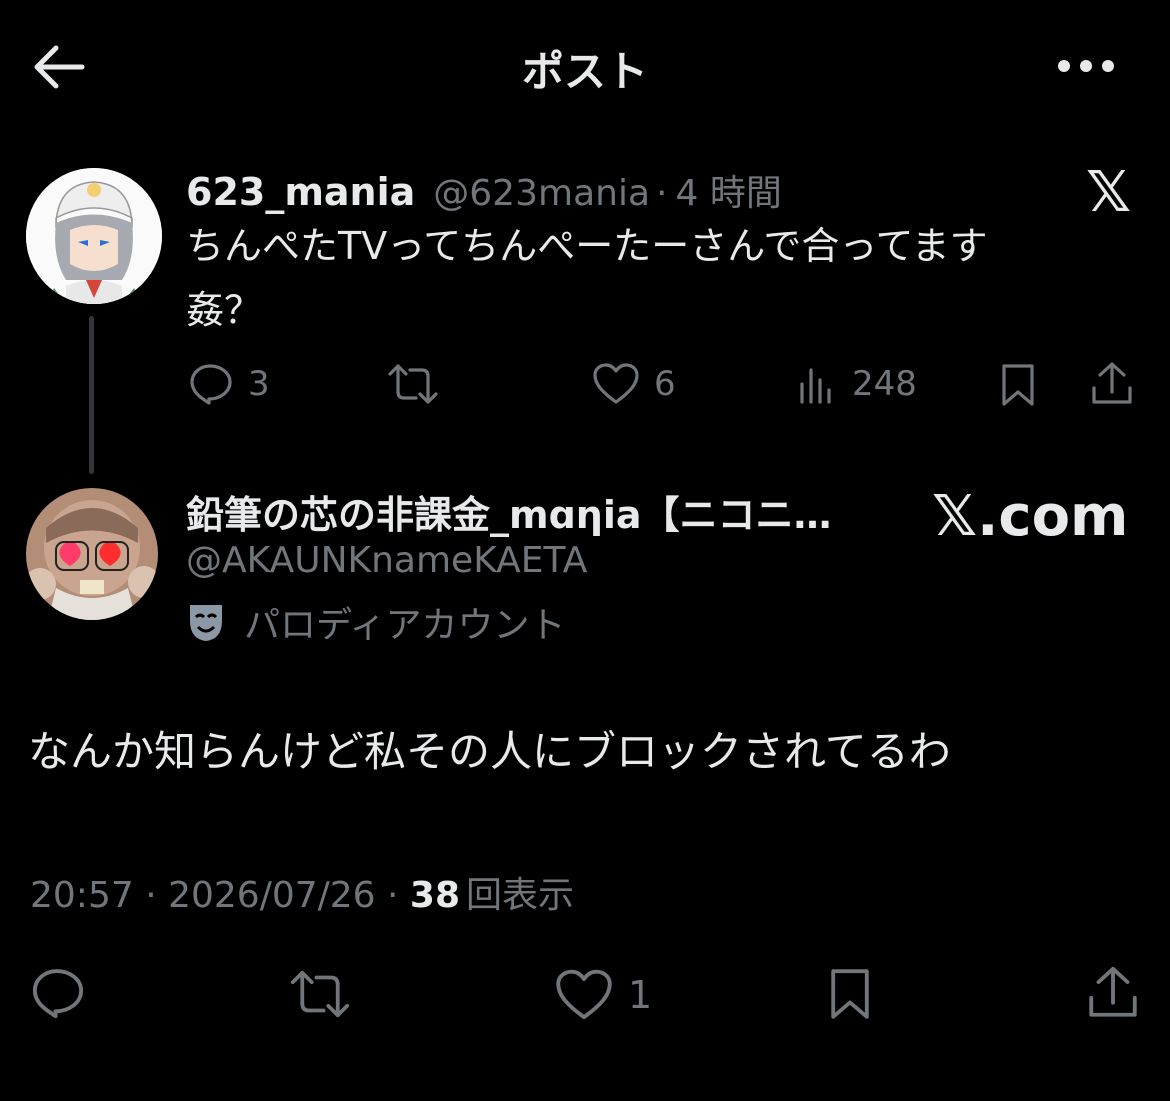 This screenshot has width=1170, height=1101. I want to click on more-options-button, so click(1086, 66).